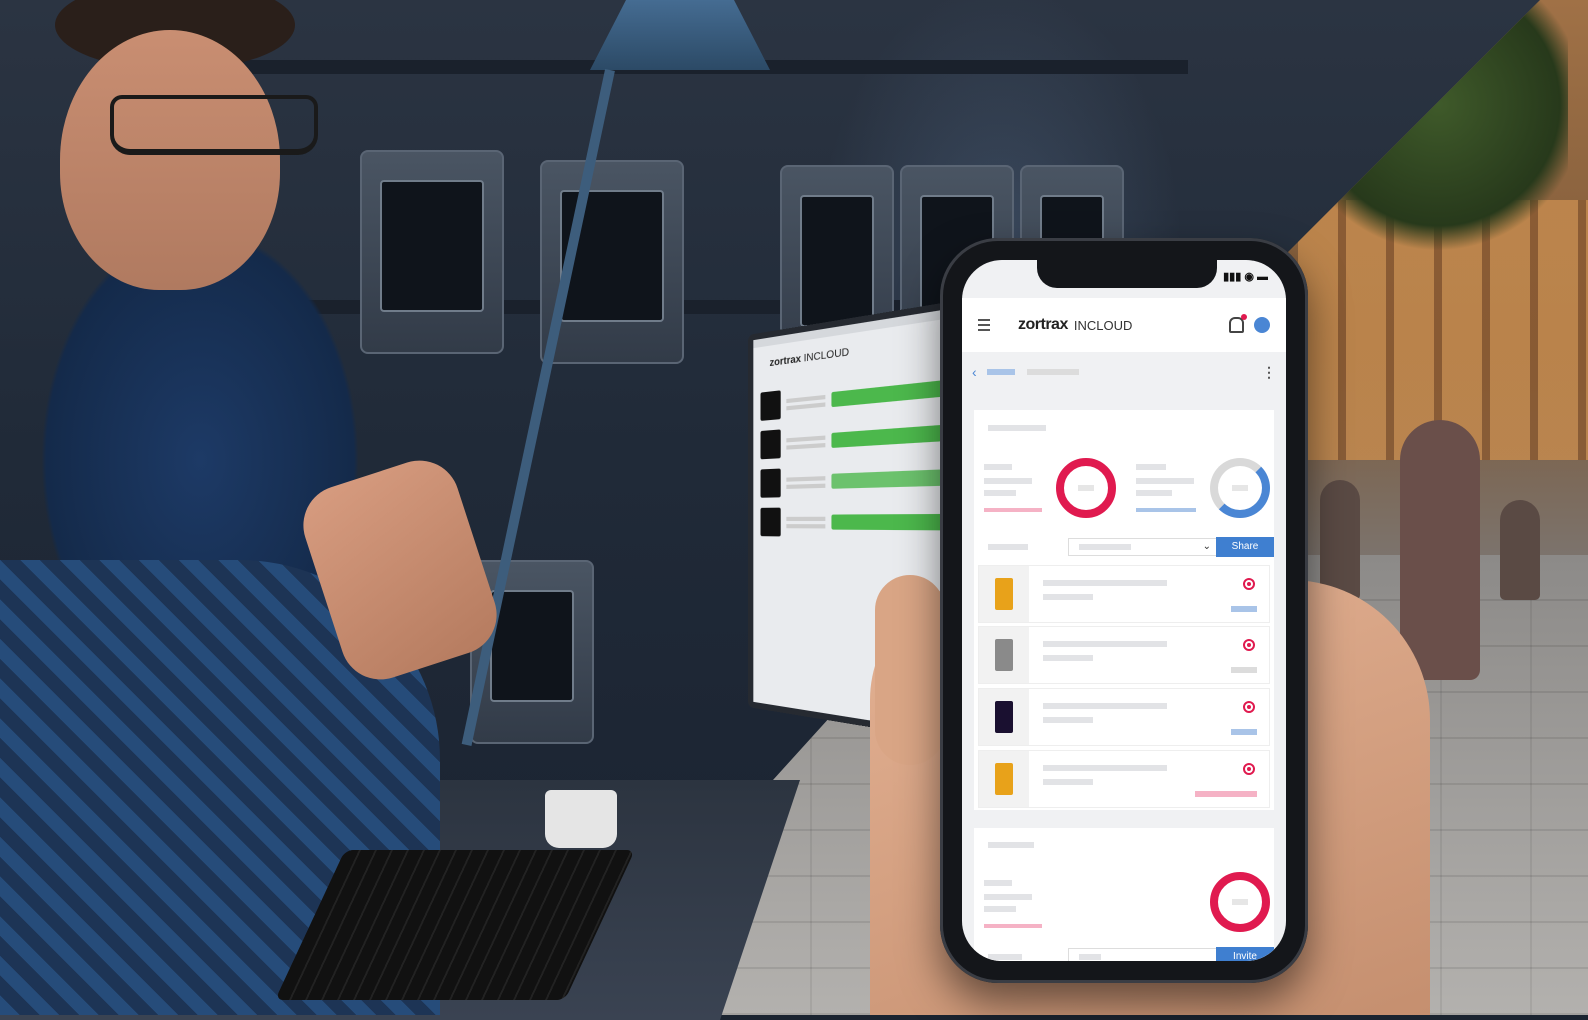 Image resolution: width=1588 pixels, height=1020 pixels. I want to click on seats-donut-chart, so click(1240, 902).